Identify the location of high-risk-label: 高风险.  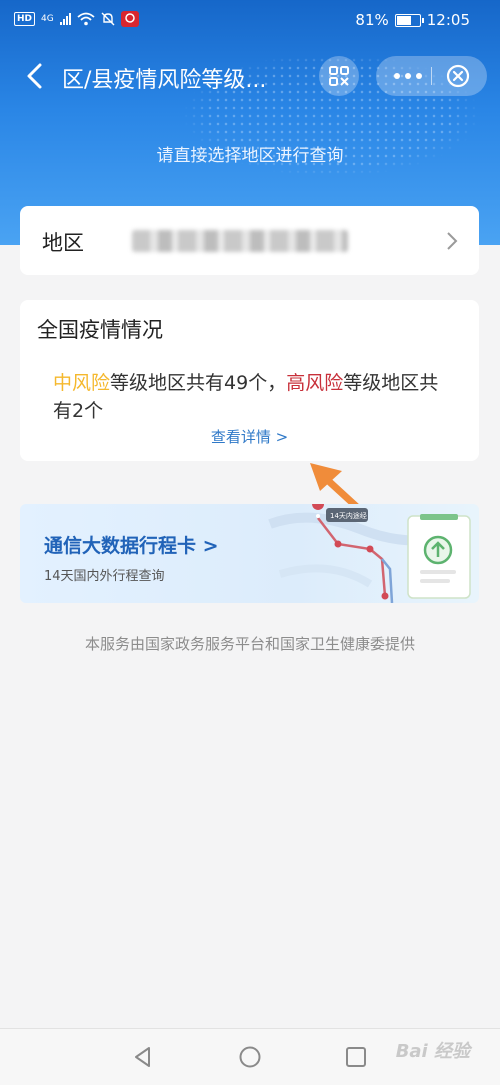
(315, 383).